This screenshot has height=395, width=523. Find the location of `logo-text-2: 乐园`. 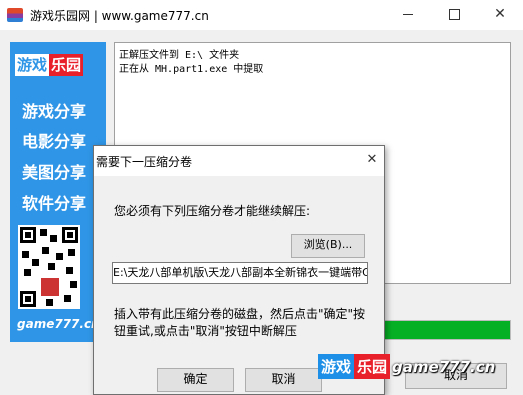

logo-text-2: 乐园 is located at coordinates (66, 65).